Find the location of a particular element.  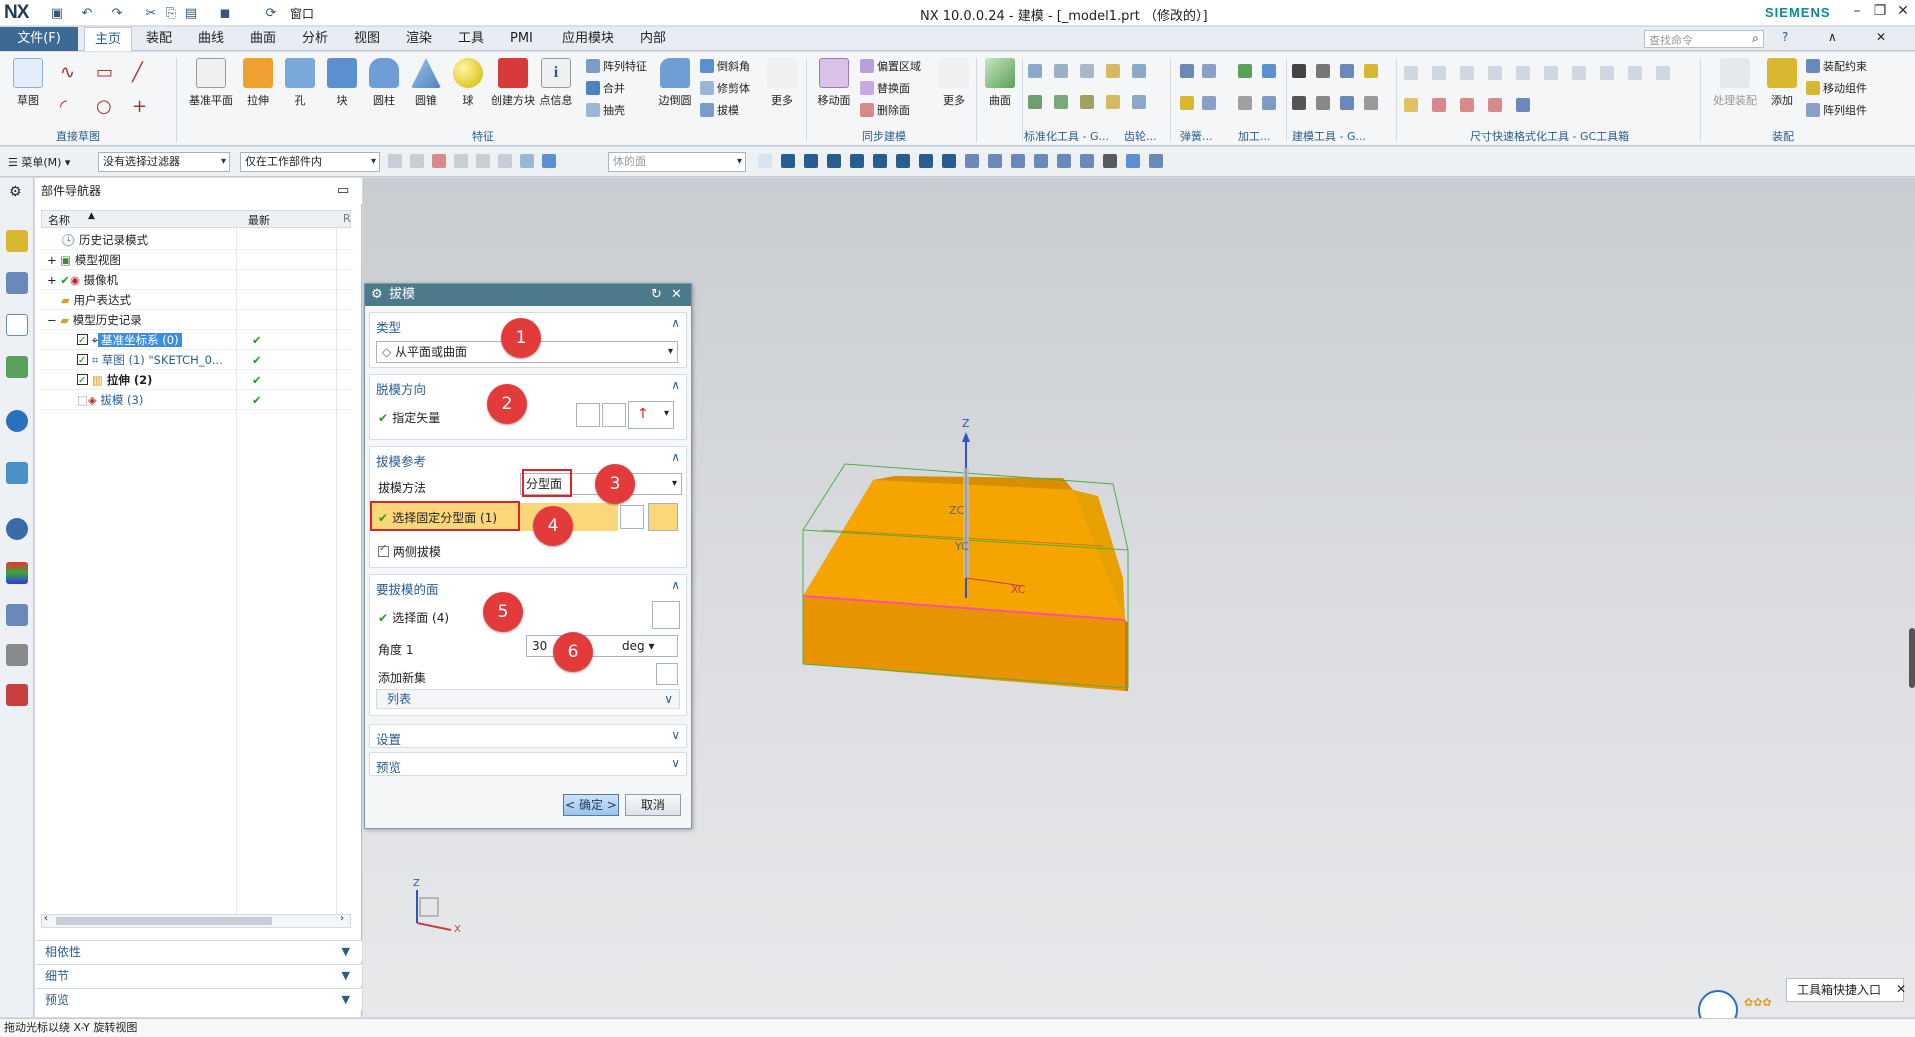

toolbox-close-icon: ✕ is located at coordinates (1901, 989).